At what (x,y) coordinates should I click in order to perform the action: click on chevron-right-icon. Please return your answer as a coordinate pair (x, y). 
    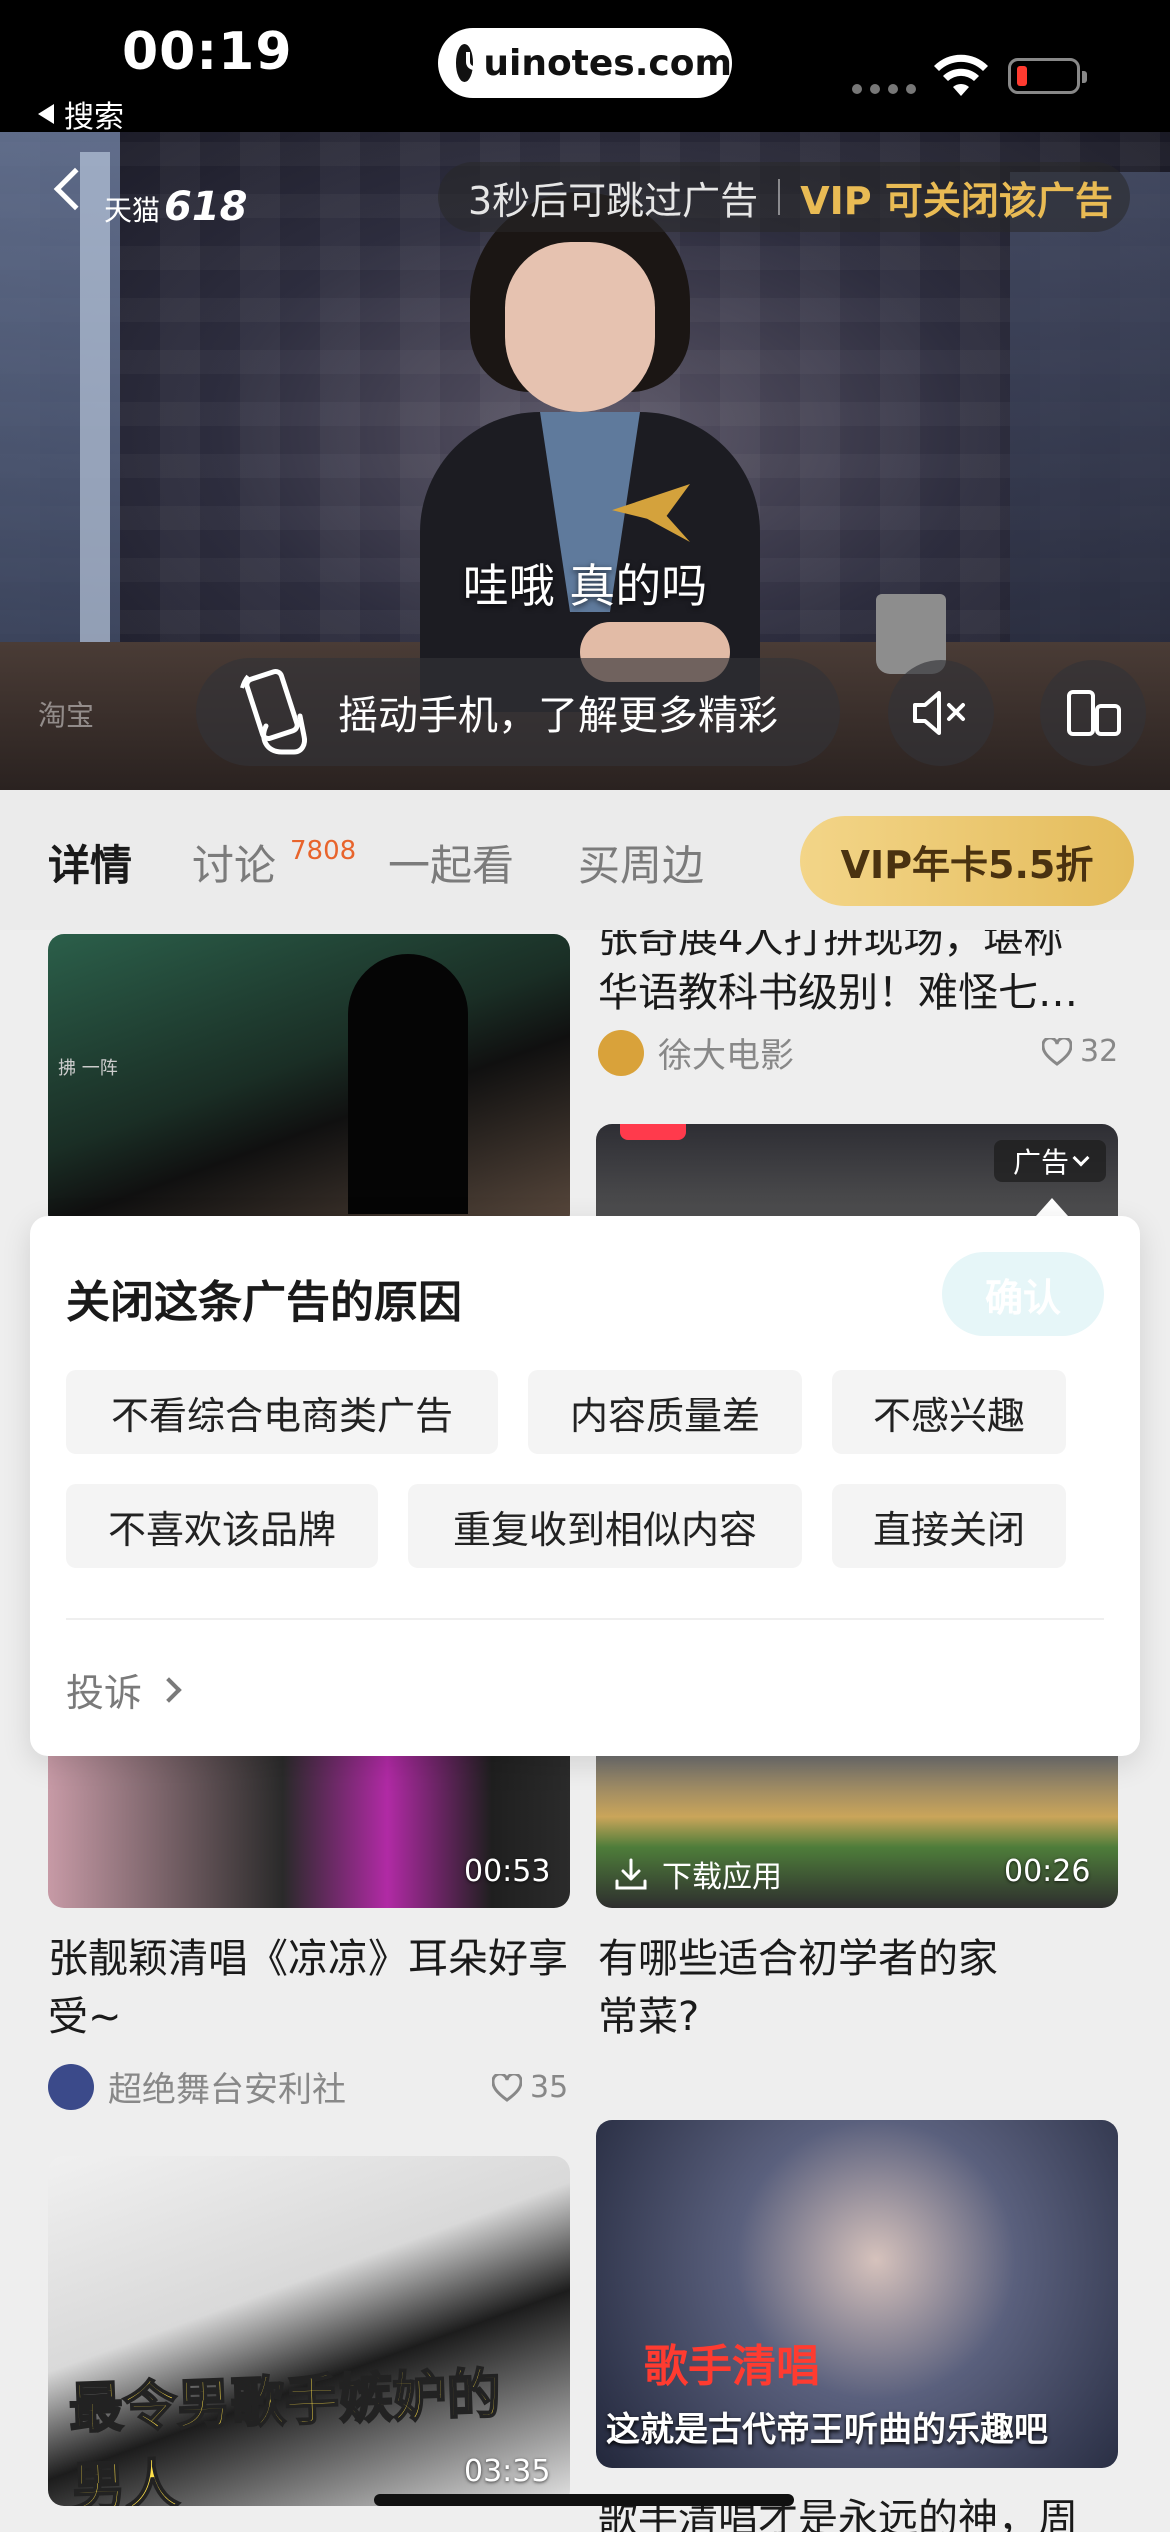
    Looking at the image, I should click on (169, 1689).